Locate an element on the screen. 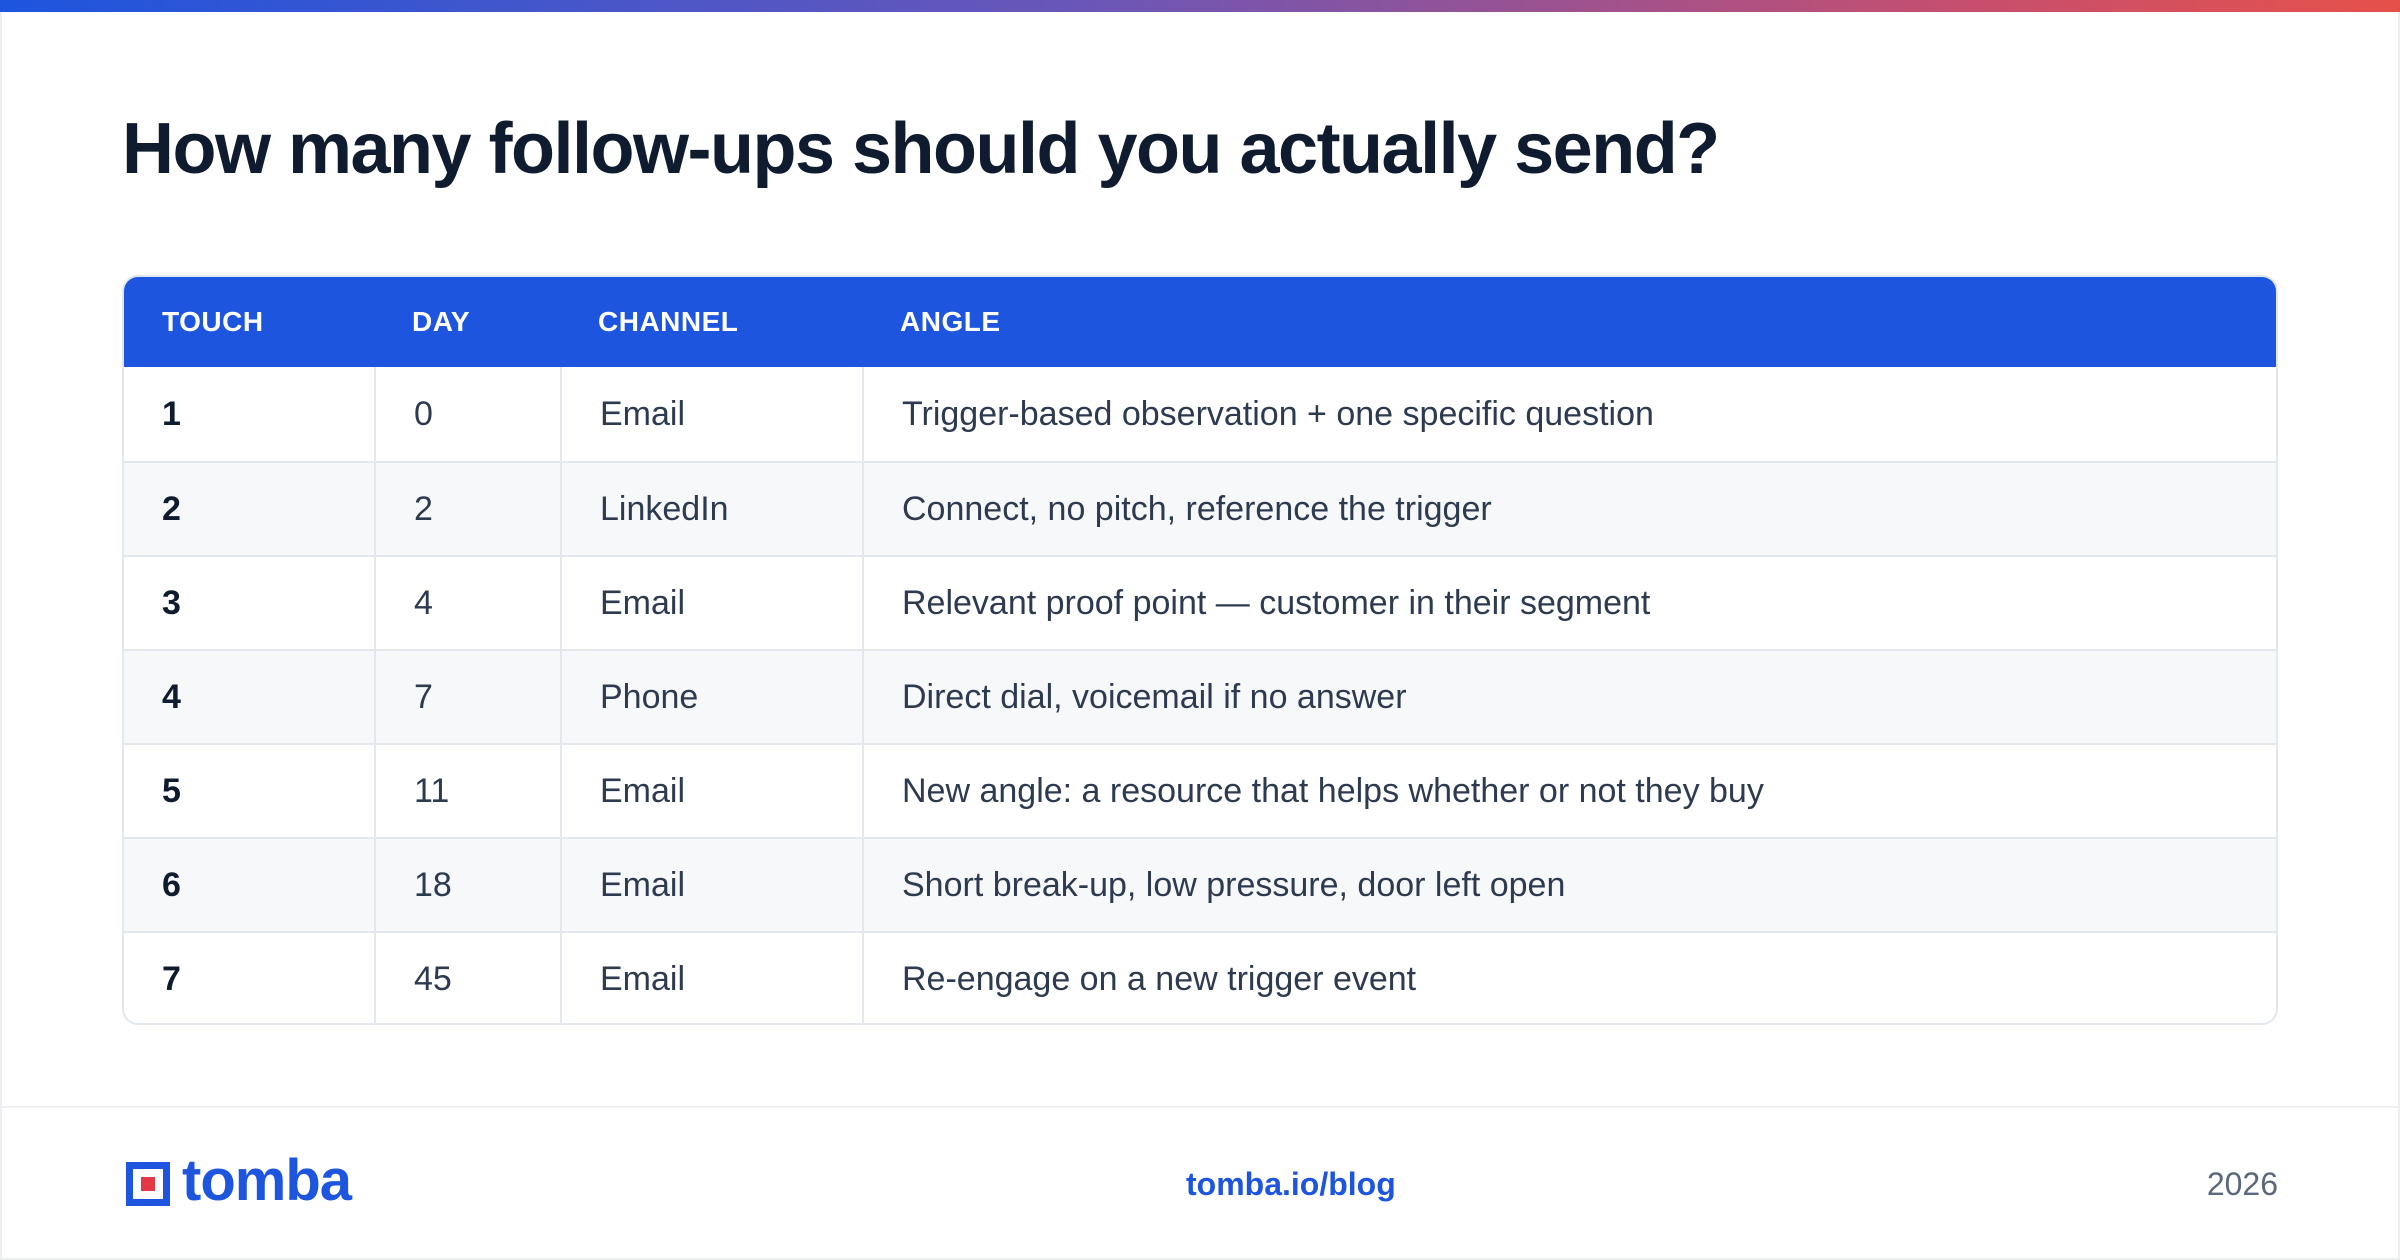 Image resolution: width=2400 pixels, height=1260 pixels. year-label: 2026 is located at coordinates (2242, 1184).